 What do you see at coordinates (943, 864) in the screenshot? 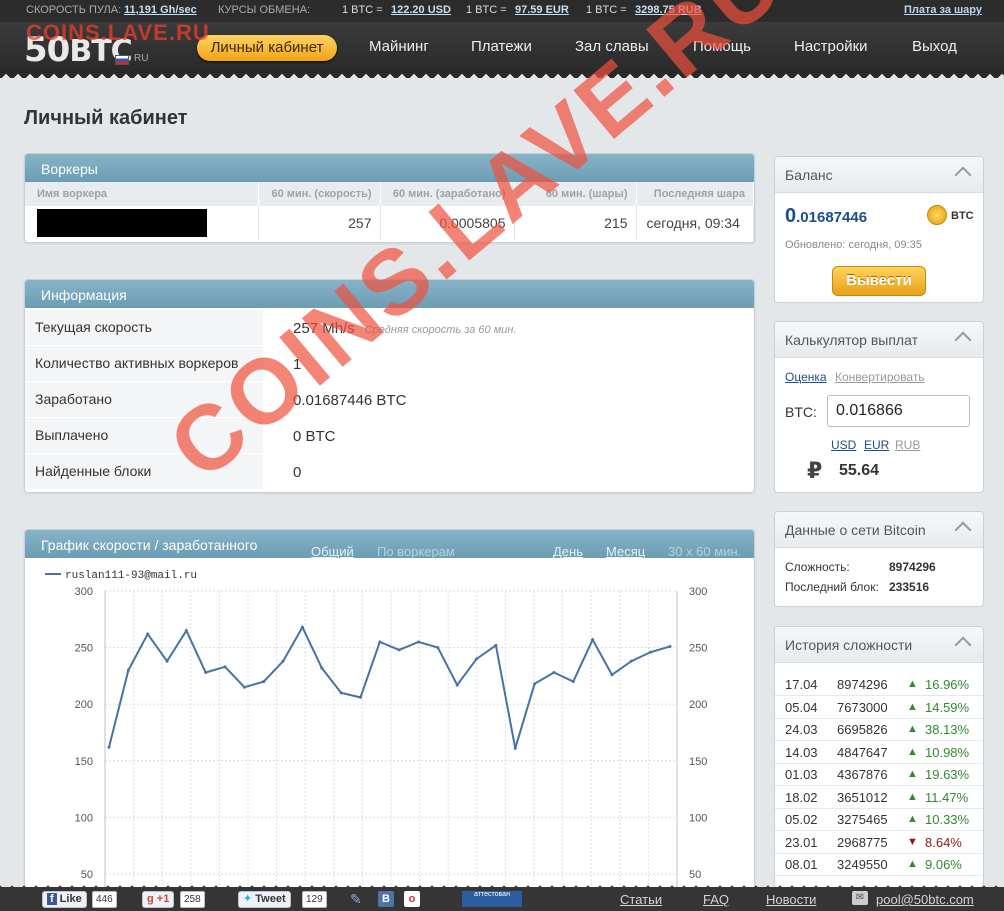
I see `history-percent: 9.06%` at bounding box center [943, 864].